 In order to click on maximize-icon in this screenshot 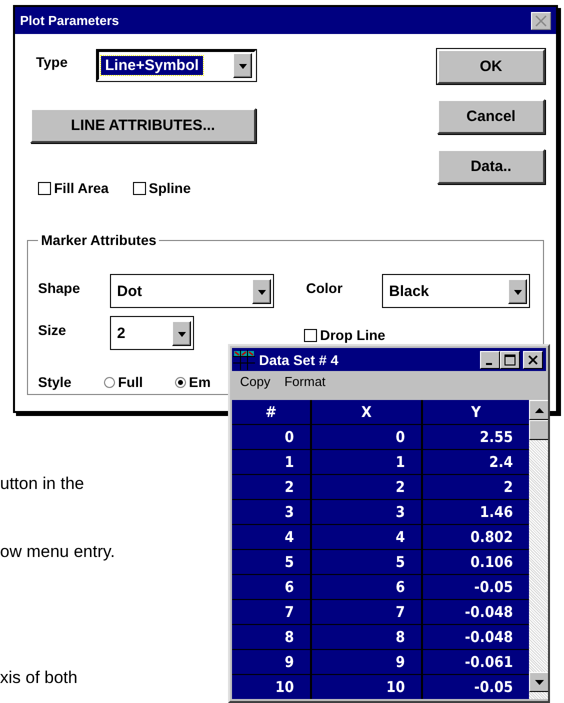, I will do `click(510, 360)`.